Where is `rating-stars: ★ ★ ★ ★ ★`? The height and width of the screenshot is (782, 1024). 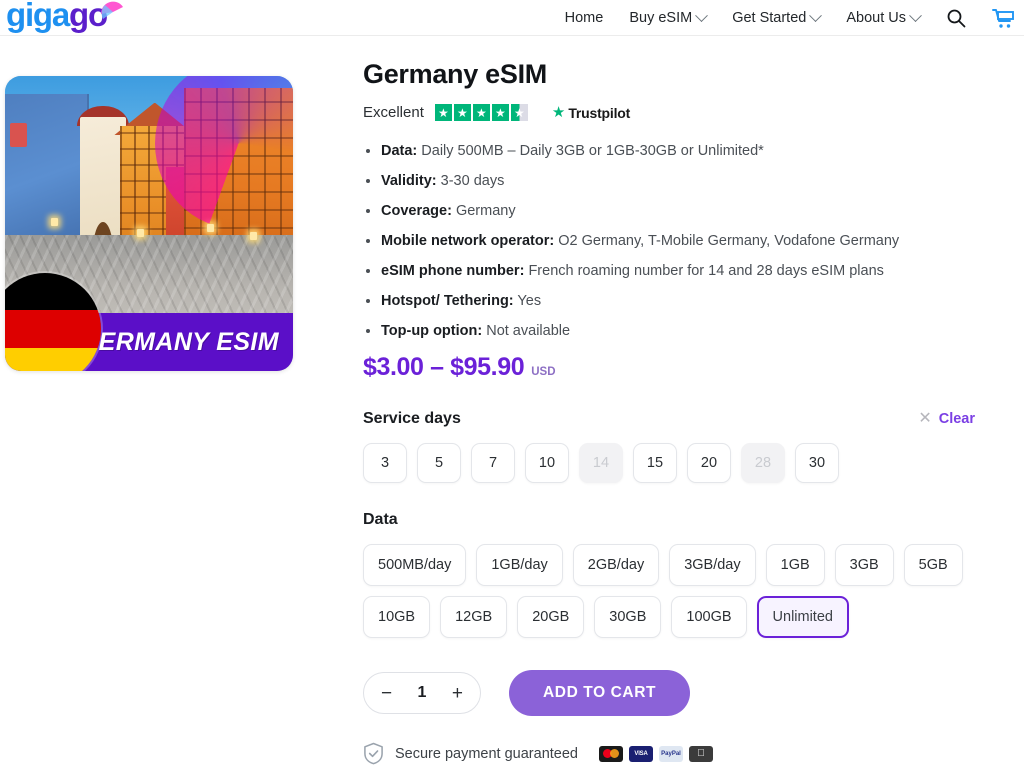
rating-stars: ★ ★ ★ ★ ★ is located at coordinates (481, 112).